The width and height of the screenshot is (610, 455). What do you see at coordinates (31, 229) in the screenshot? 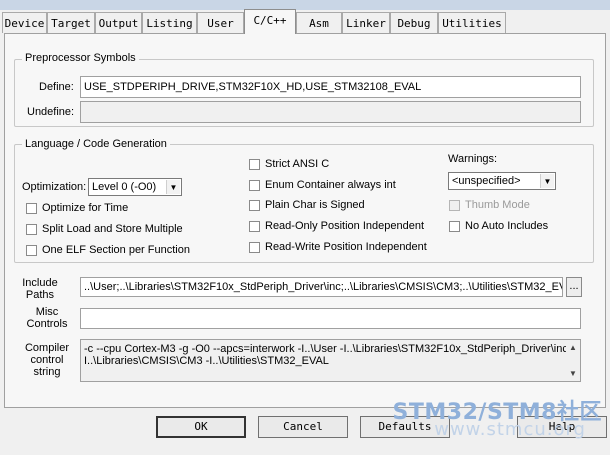
I see `split-load-checkbox` at bounding box center [31, 229].